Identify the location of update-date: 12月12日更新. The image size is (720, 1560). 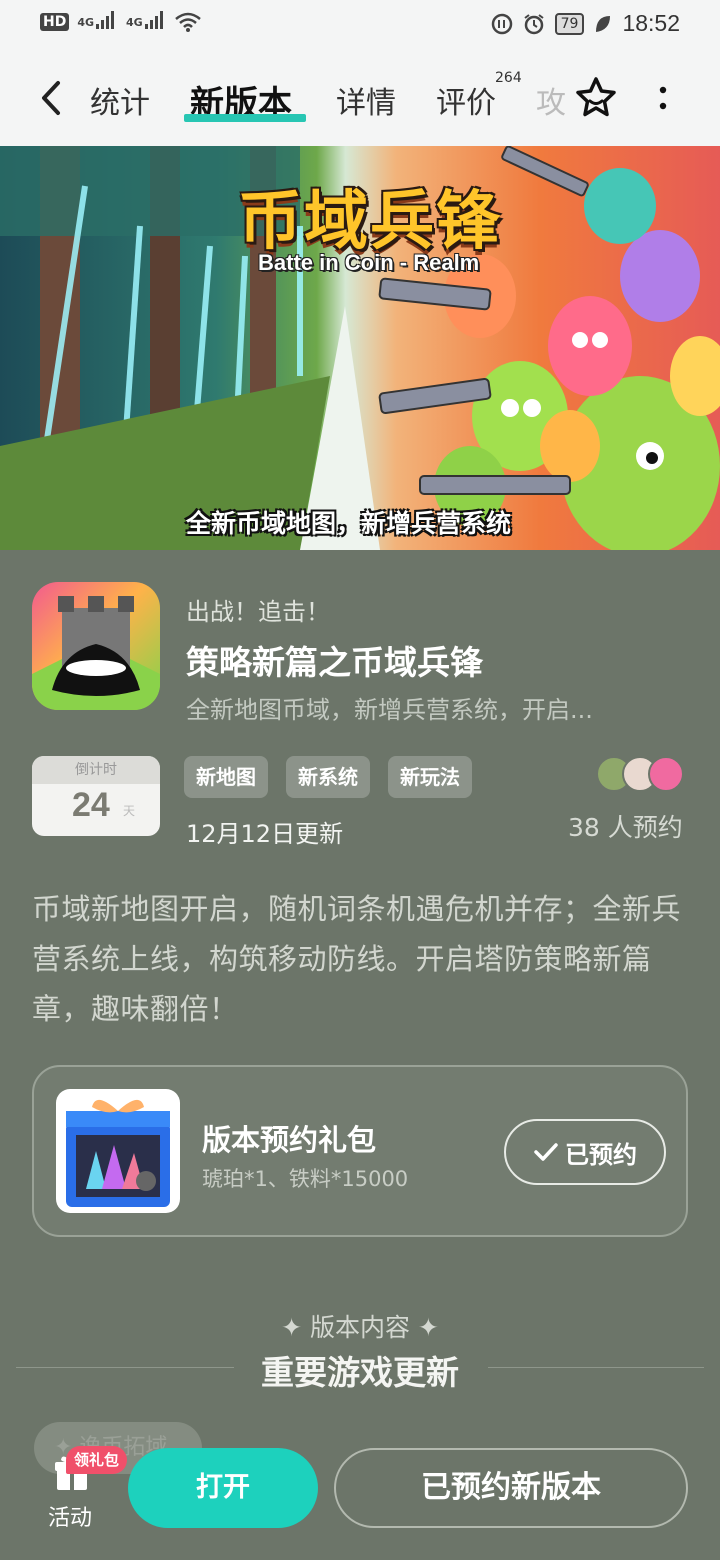
(265, 834).